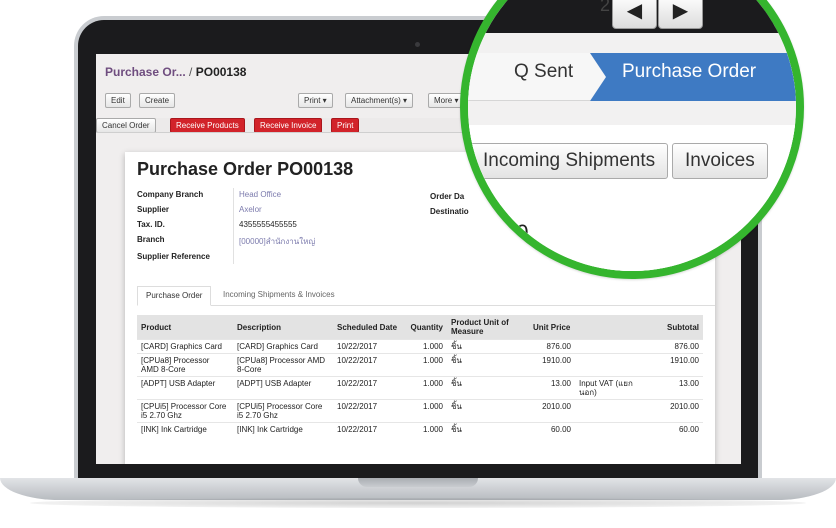  Describe the element at coordinates (552, 429) in the screenshot. I see `cell-price: 60.00` at that location.